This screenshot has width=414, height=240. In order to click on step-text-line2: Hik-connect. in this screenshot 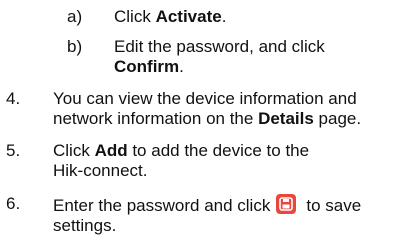, I will do `click(100, 170)`.